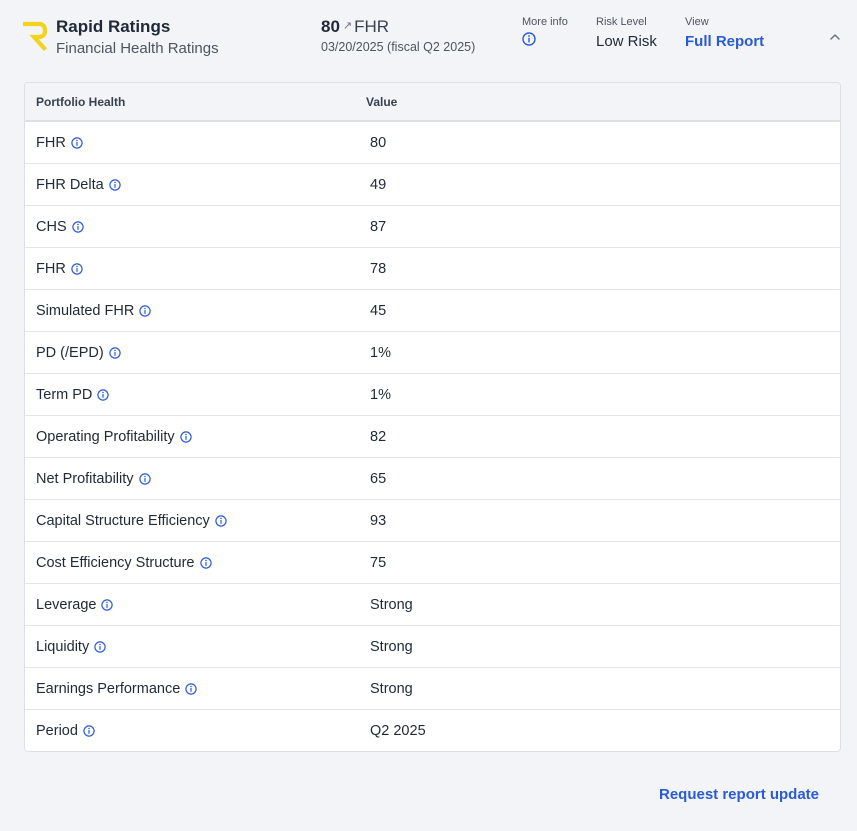 The width and height of the screenshot is (857, 831). I want to click on fhr-score: 80 ↗ FHR, so click(355, 27).